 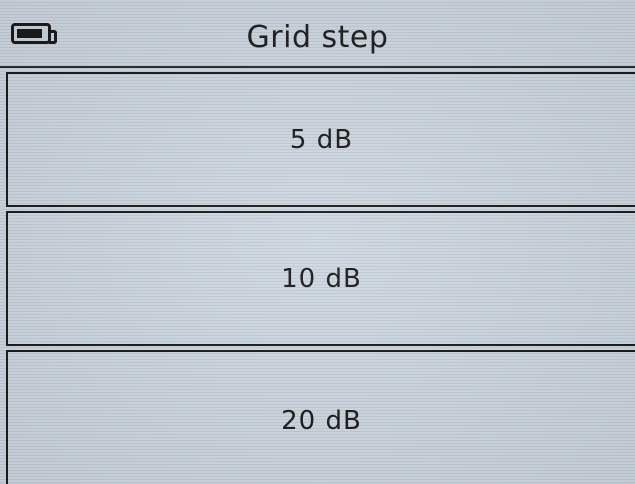 I want to click on option-label: 10 dB, so click(x=321, y=278).